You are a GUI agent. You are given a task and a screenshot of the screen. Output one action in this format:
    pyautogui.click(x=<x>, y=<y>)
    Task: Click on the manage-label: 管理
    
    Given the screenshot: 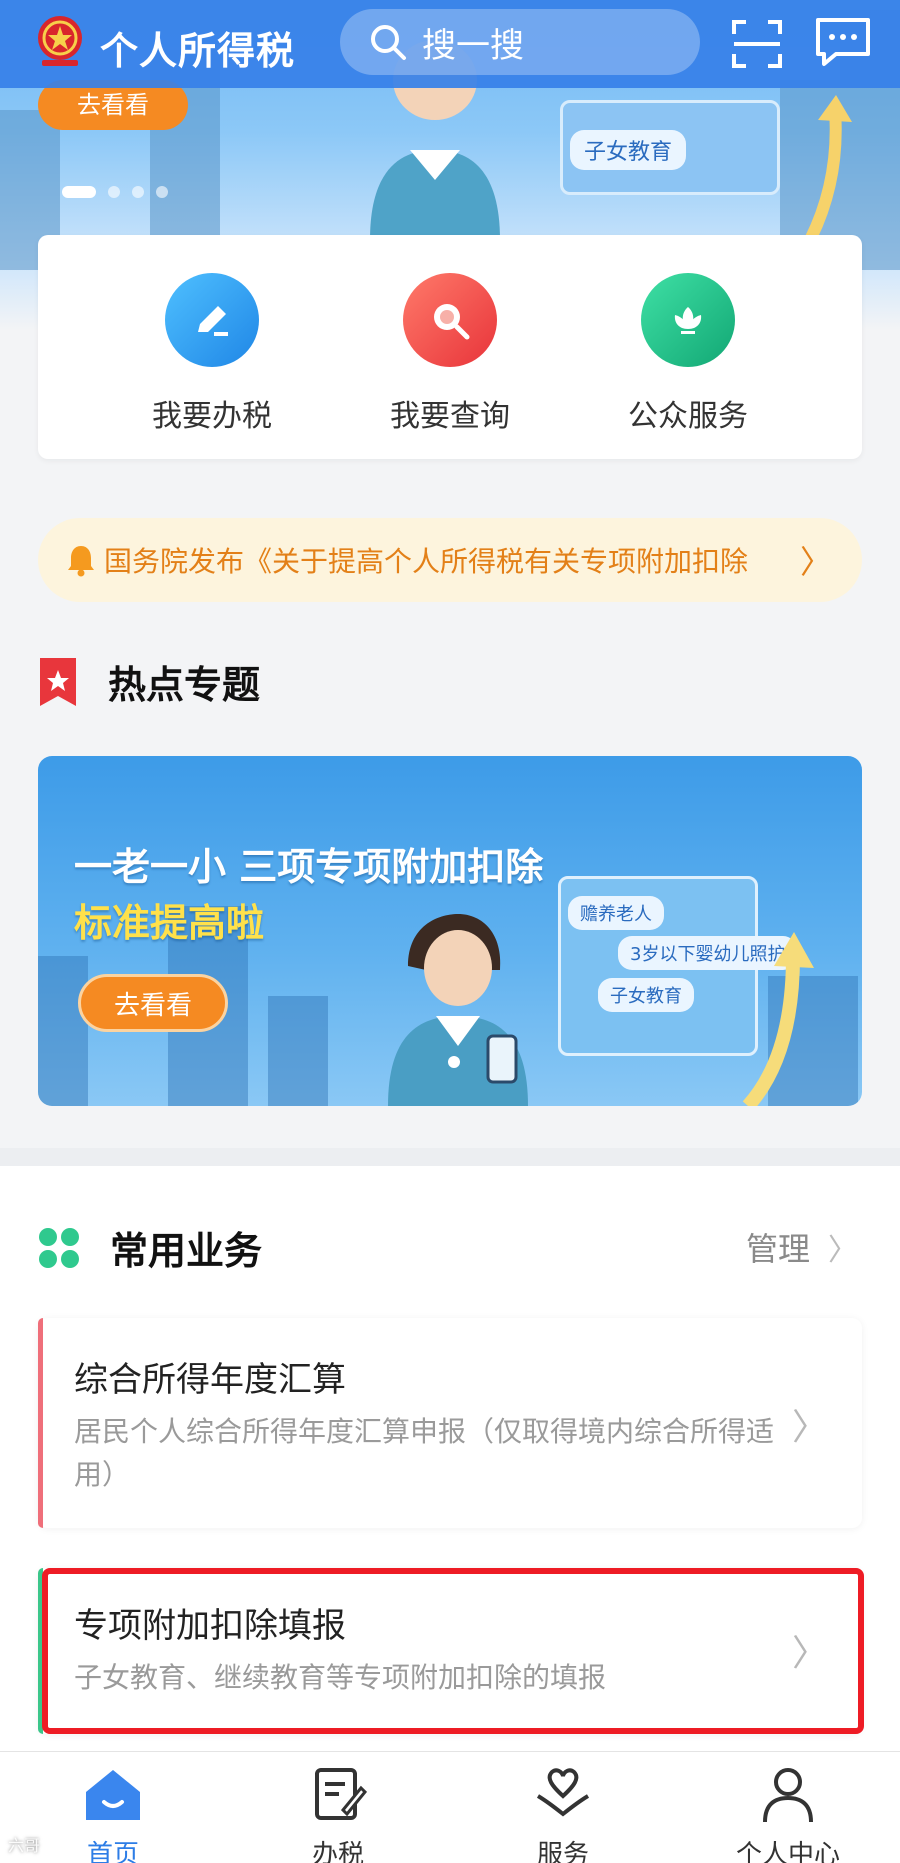 What is the action you would take?
    pyautogui.click(x=777, y=1249)
    